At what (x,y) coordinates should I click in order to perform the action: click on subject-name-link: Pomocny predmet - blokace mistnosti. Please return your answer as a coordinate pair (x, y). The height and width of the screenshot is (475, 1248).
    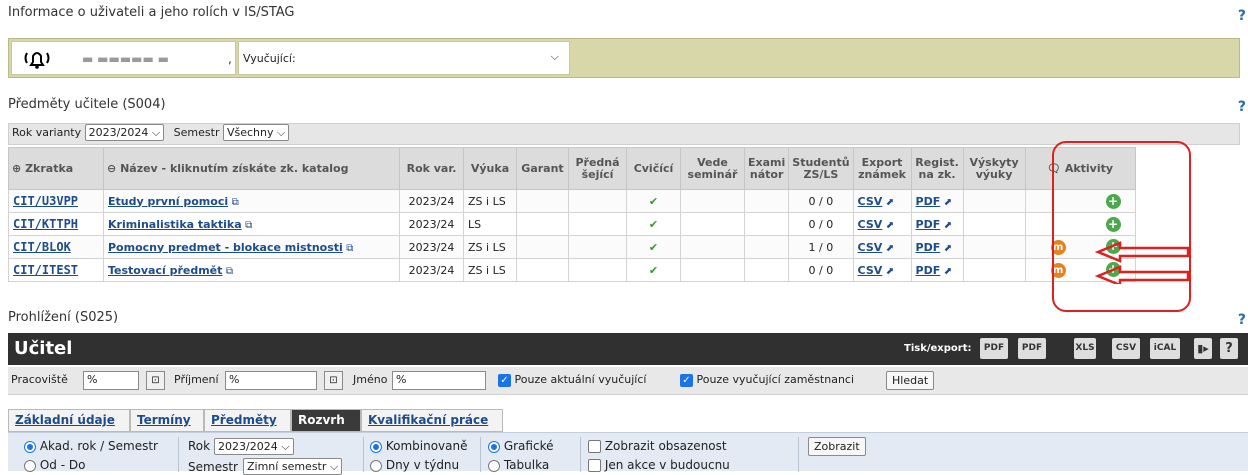
    Looking at the image, I should click on (225, 247).